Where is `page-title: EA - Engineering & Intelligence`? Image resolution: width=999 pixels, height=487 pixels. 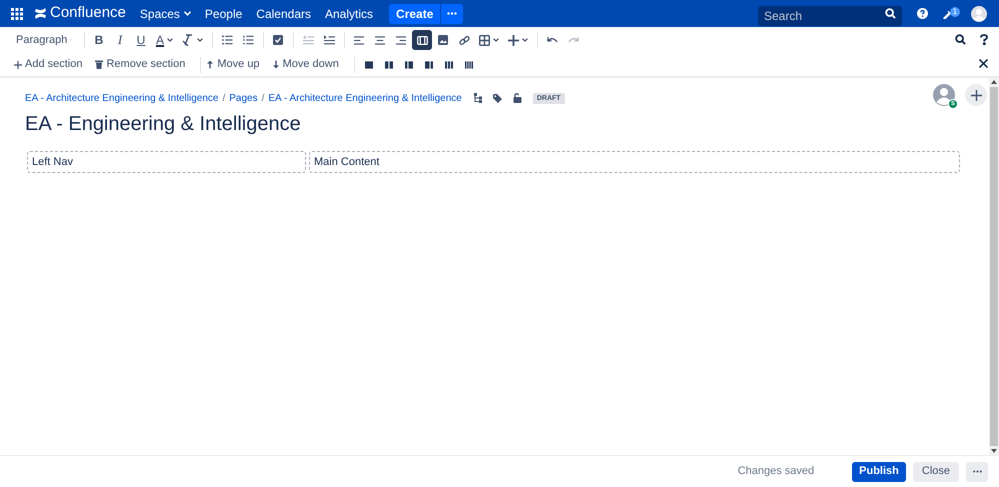 page-title: EA - Engineering & Intelligence is located at coordinates (507, 124).